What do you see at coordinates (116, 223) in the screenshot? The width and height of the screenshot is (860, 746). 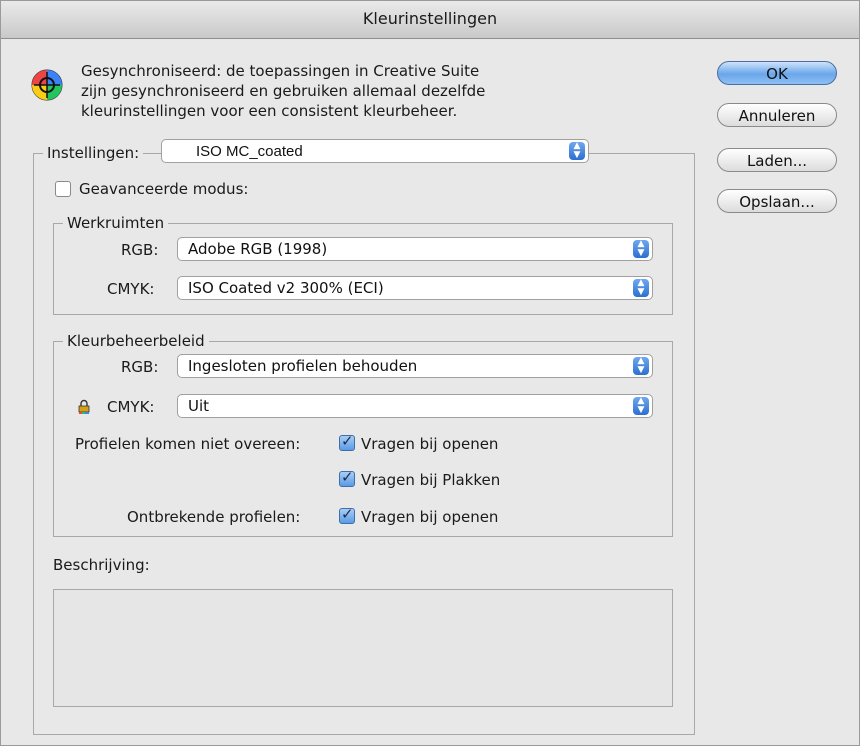 I see `working-spaces-legend: Werkruimten` at bounding box center [116, 223].